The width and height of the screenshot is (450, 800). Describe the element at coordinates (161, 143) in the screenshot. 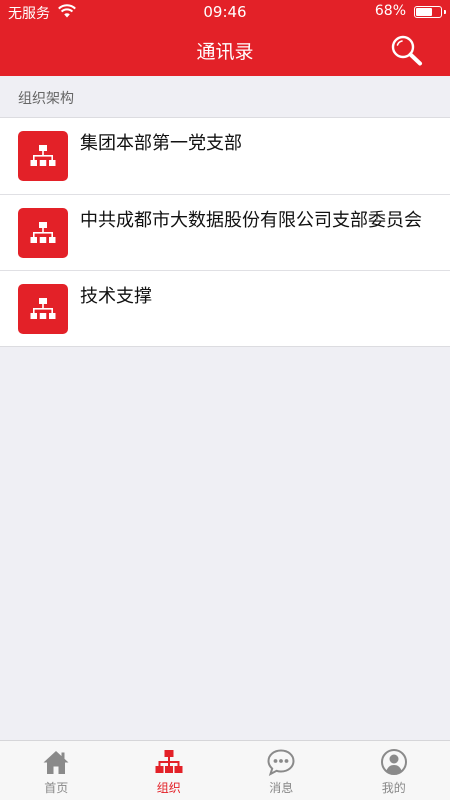

I see `org-name: 集团本部第一党支部` at that location.